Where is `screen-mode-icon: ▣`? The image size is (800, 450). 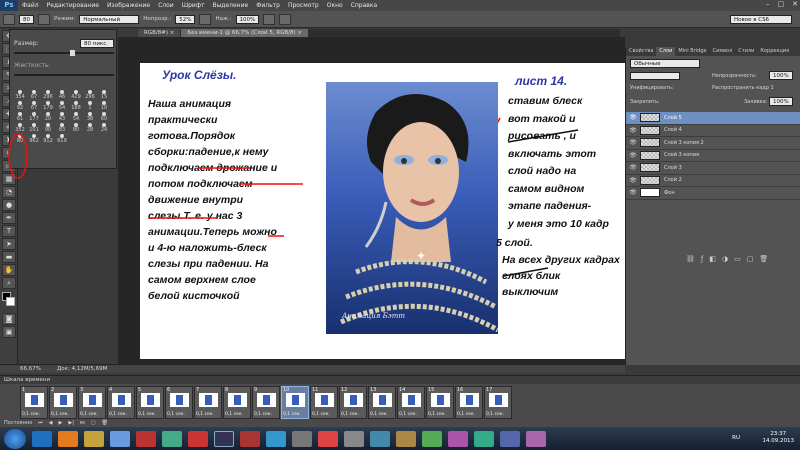
screen-mode-icon: ▣ is located at coordinates (9, 332).